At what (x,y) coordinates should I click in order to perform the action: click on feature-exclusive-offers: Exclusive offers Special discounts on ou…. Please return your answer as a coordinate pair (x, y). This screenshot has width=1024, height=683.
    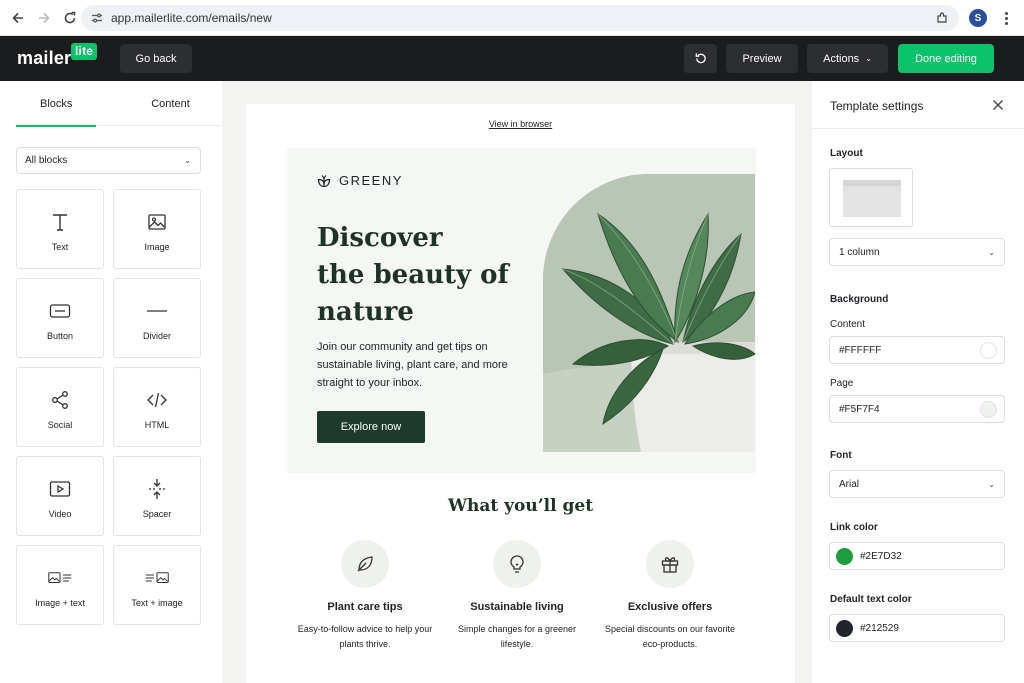
    Looking at the image, I should click on (670, 596).